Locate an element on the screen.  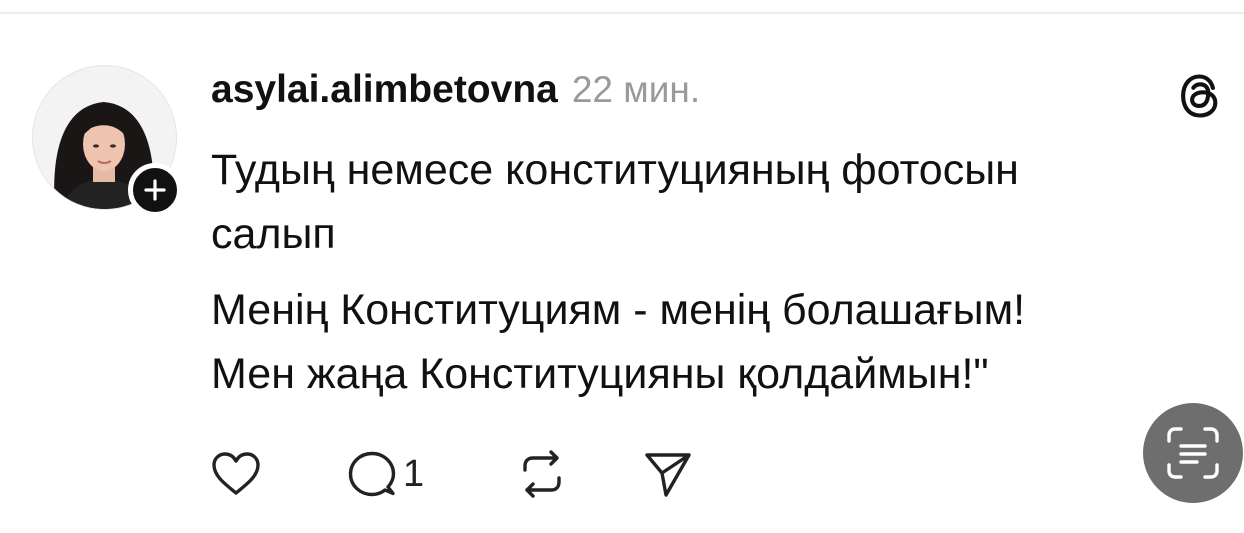
text-scan-button is located at coordinates (1193, 453).